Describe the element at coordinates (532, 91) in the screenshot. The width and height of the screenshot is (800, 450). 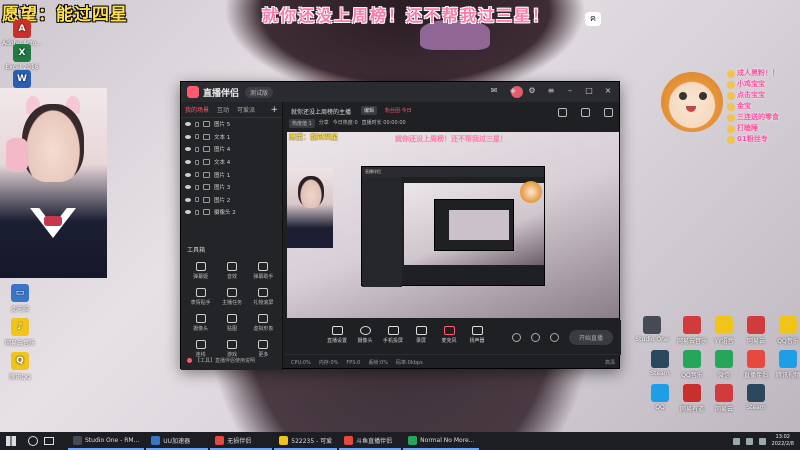
I see `settings-icon: ⚙` at that location.